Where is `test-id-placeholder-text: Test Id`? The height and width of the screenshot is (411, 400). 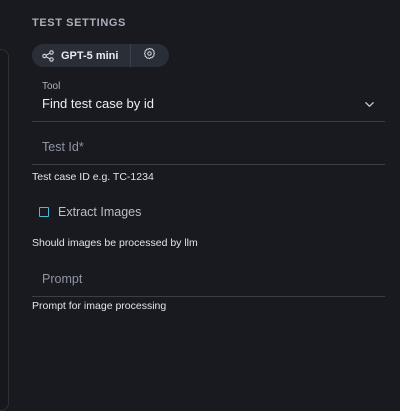
test-id-placeholder-text: Test Id is located at coordinates (60, 147).